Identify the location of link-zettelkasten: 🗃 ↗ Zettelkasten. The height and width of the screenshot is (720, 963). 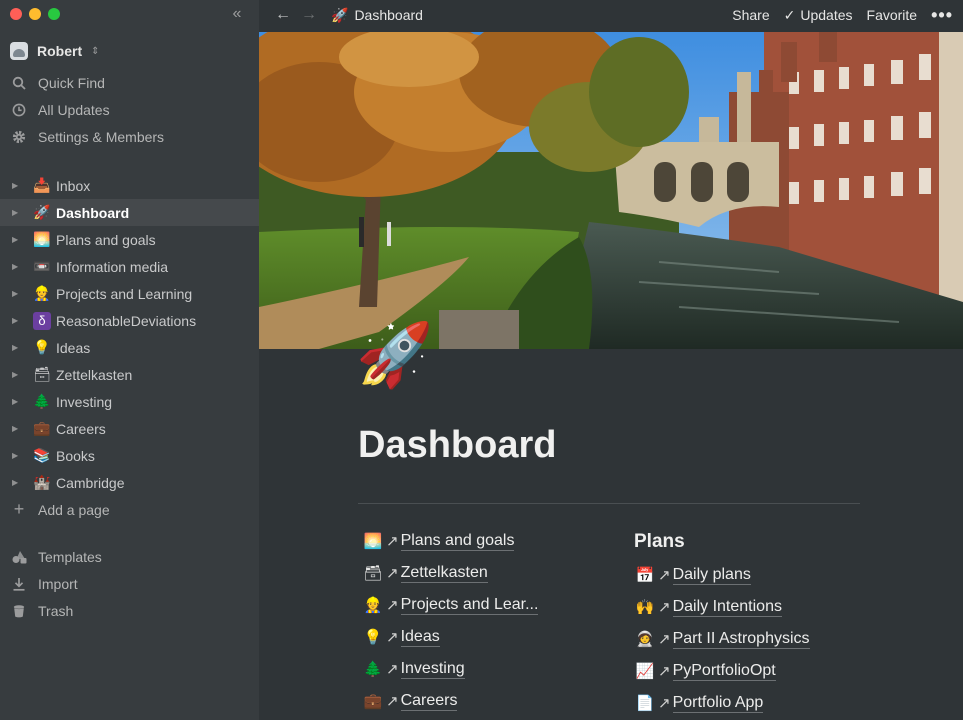
(492, 573).